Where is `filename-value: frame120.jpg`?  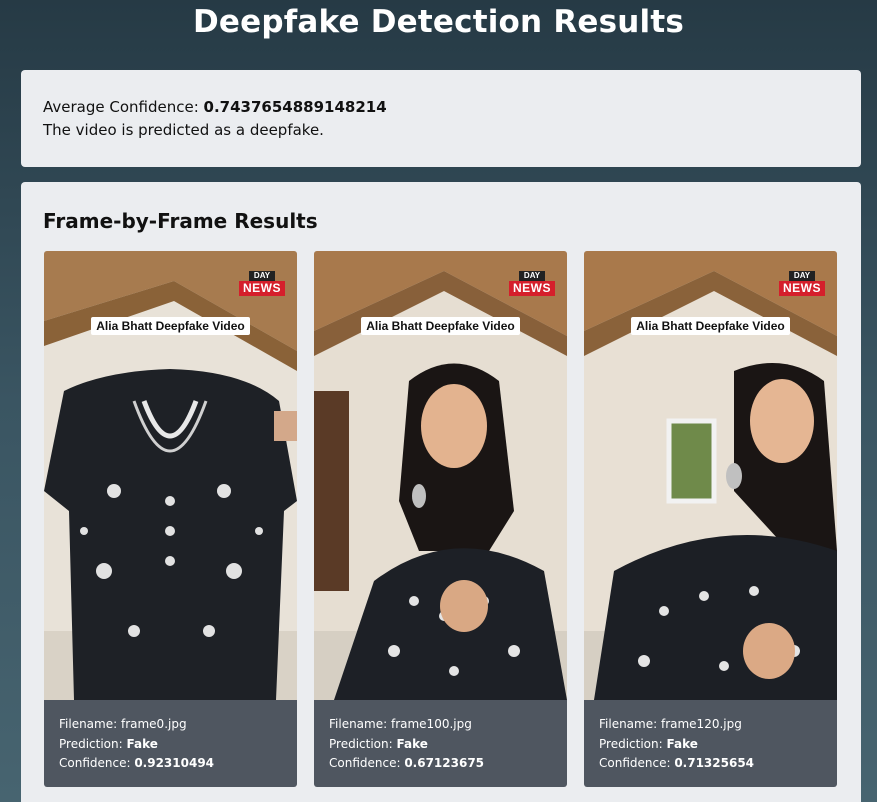 filename-value: frame120.jpg is located at coordinates (701, 724).